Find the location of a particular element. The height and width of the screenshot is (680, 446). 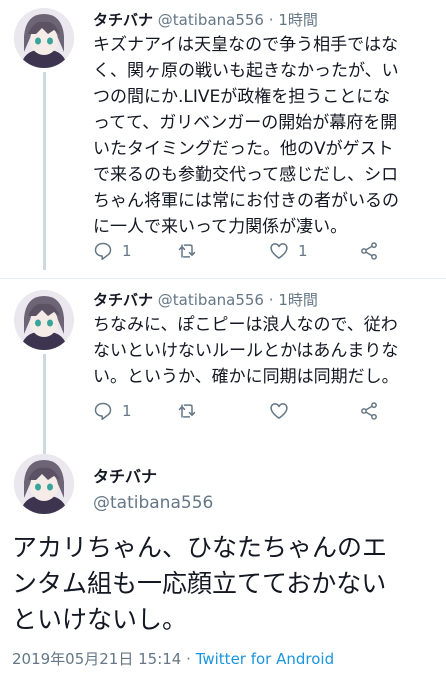

like-count: 1 is located at coordinates (303, 251).